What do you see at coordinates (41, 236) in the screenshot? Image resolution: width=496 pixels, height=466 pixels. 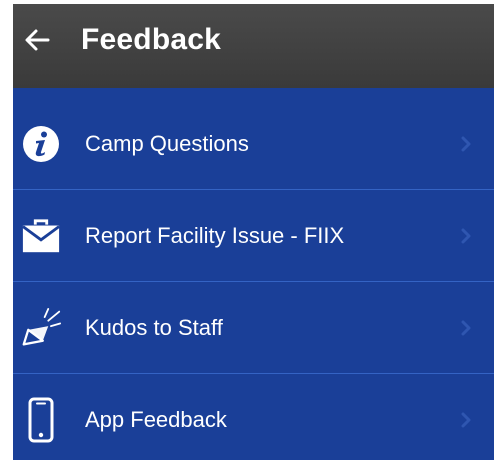 I see `envelope-icon` at bounding box center [41, 236].